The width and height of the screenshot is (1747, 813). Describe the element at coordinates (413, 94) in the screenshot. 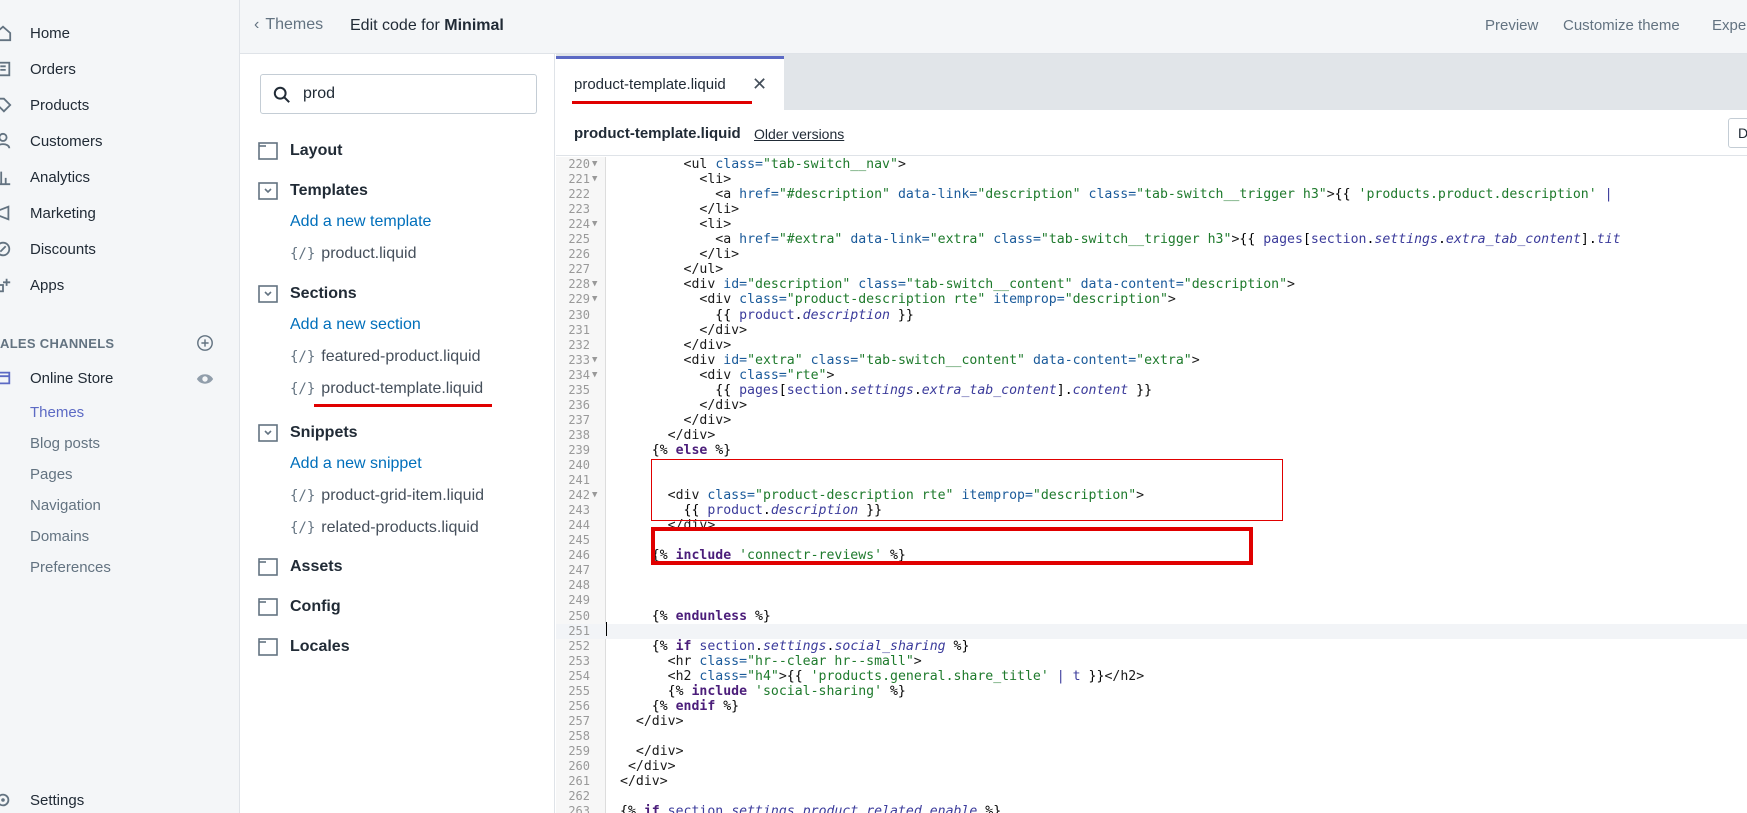

I see `file-search-input` at that location.